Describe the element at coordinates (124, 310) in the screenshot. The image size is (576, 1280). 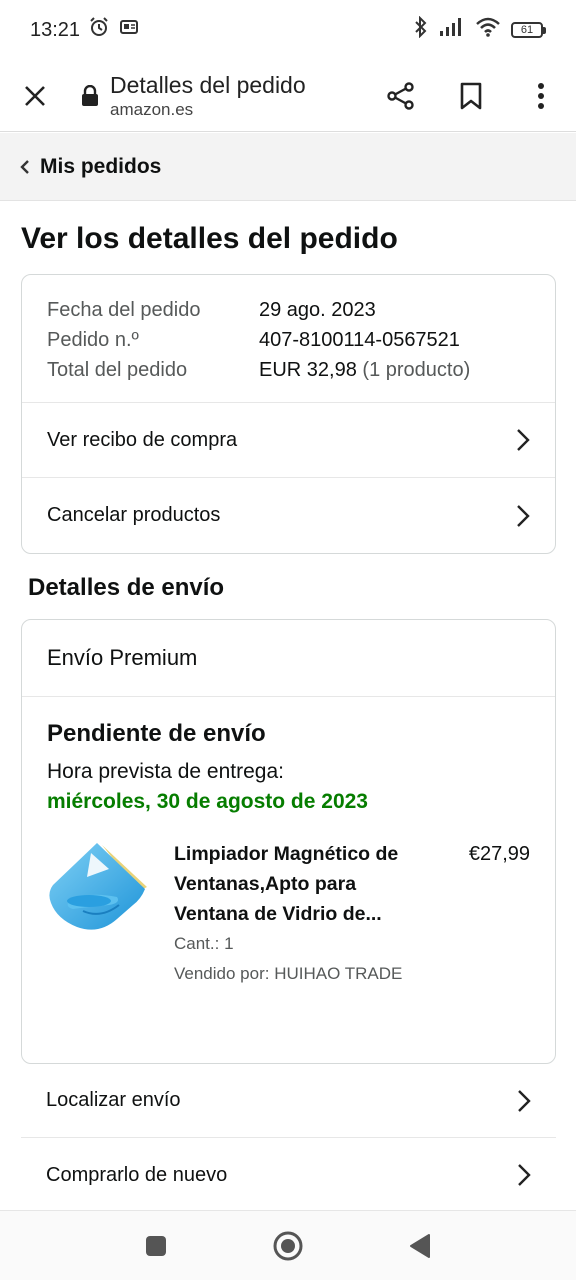
I see `order-date-label: Fecha del pedido` at that location.